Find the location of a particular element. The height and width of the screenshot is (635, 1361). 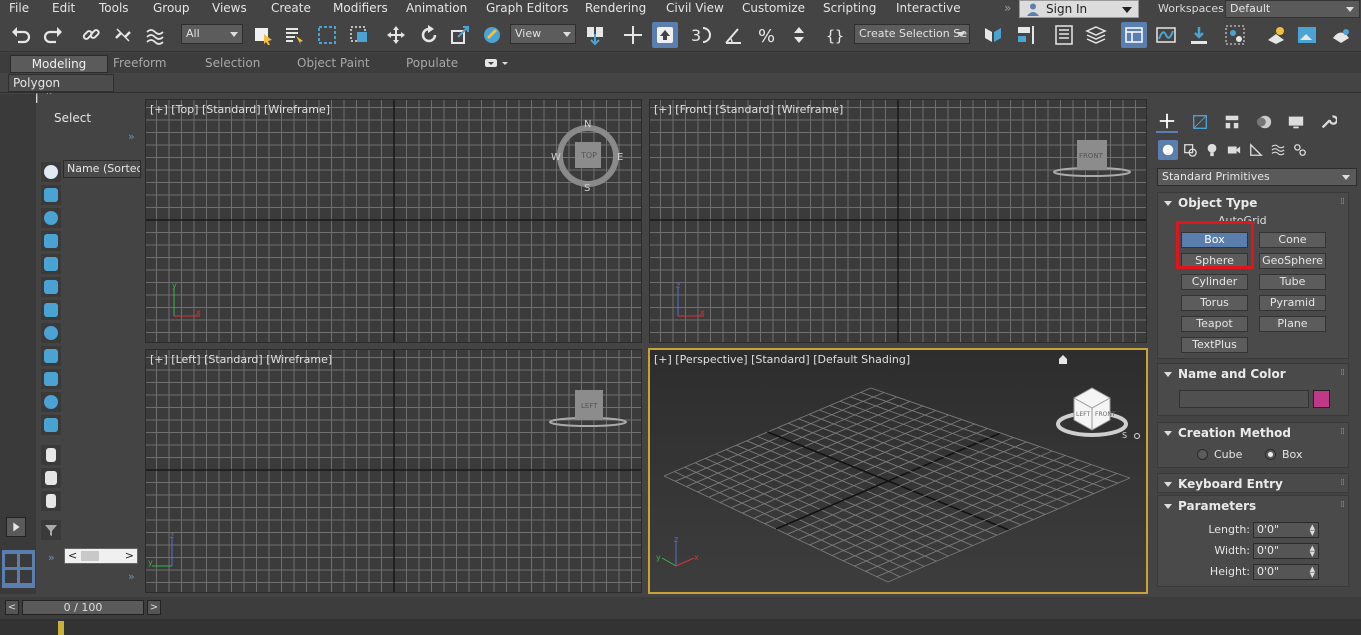

render-production-icon is located at coordinates (1341, 35).